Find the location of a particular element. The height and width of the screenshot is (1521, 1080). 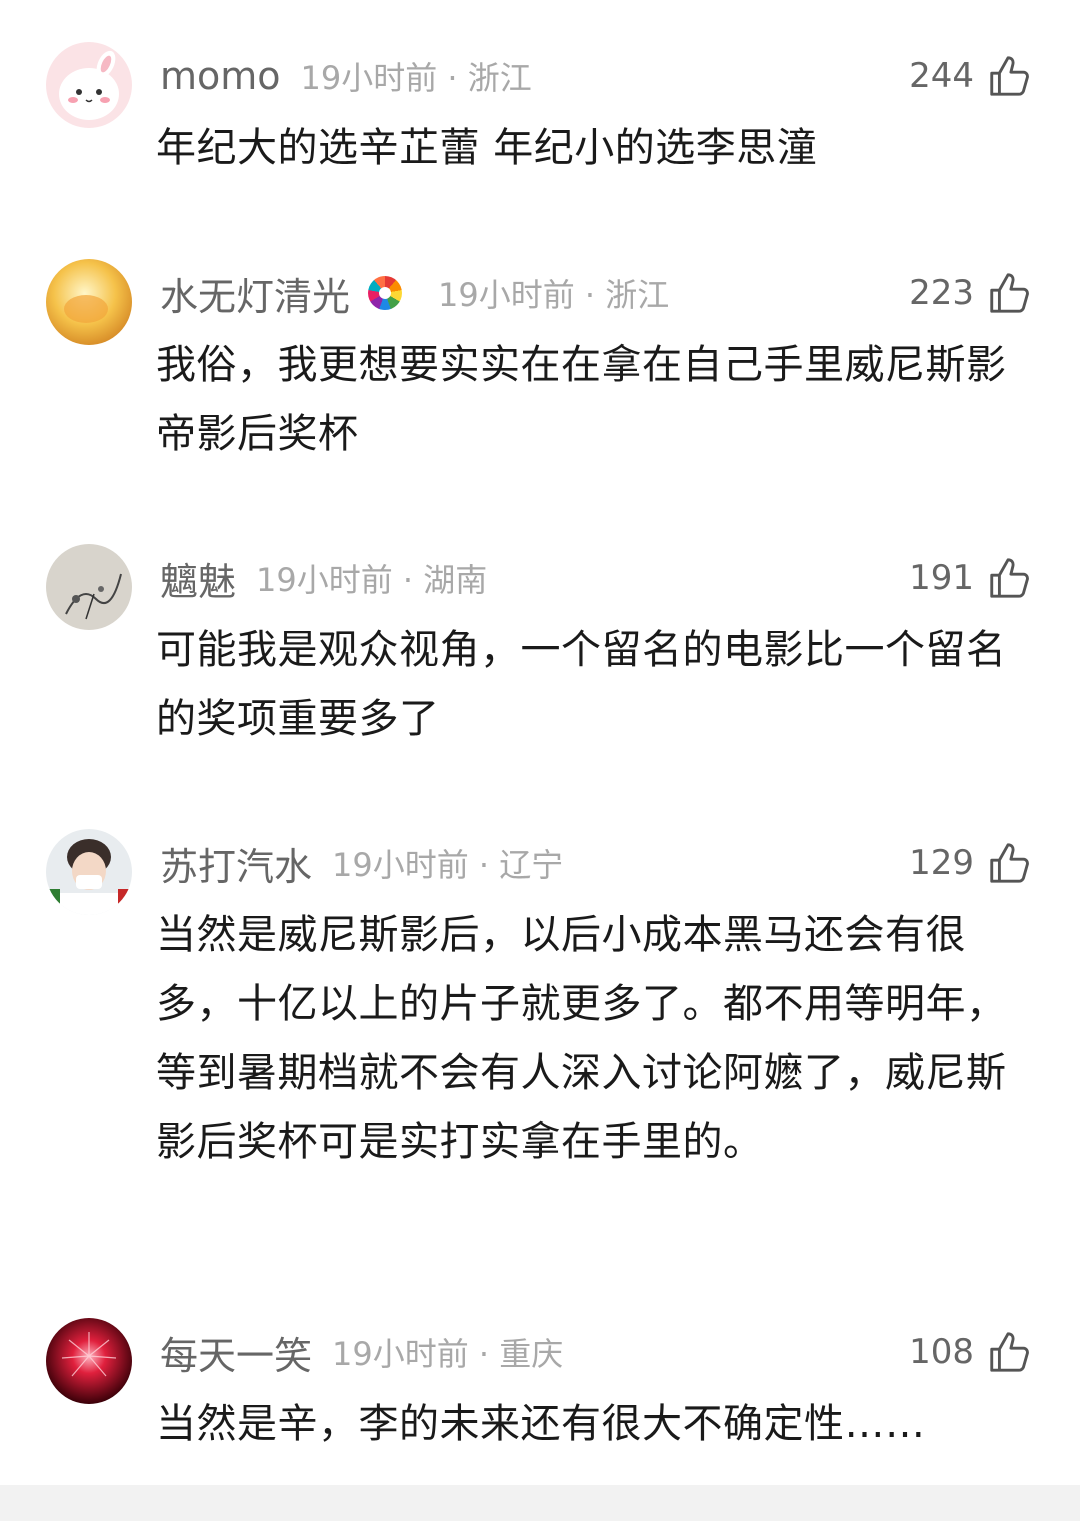

like-button: 244 is located at coordinates (970, 76).